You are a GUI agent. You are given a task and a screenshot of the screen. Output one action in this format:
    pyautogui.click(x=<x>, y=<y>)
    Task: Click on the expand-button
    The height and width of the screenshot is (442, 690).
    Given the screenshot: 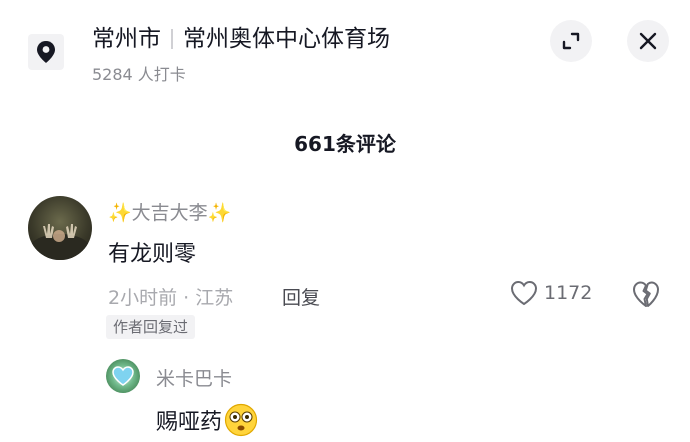 What is the action you would take?
    pyautogui.click(x=571, y=41)
    